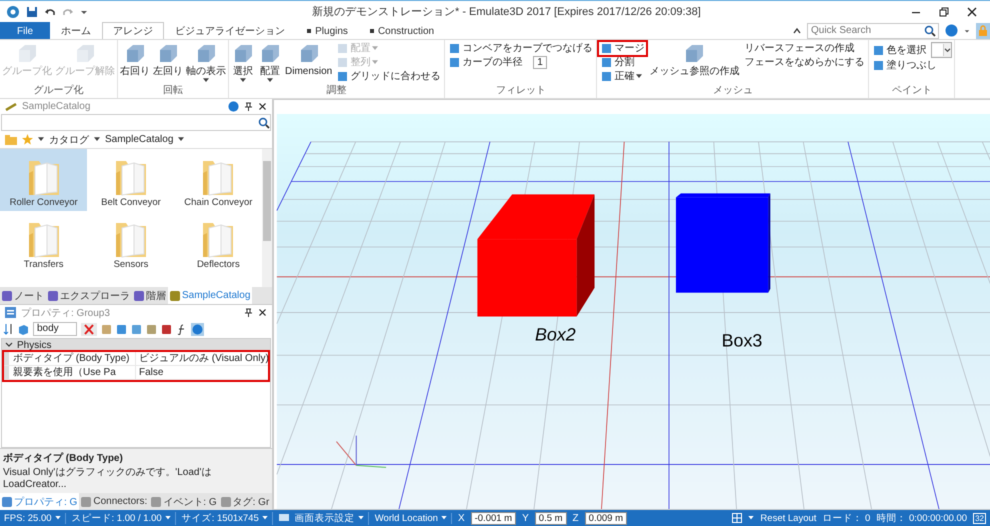 Image resolution: width=990 pixels, height=526 pixels. I want to click on status-text: Reset Layout, so click(788, 518).